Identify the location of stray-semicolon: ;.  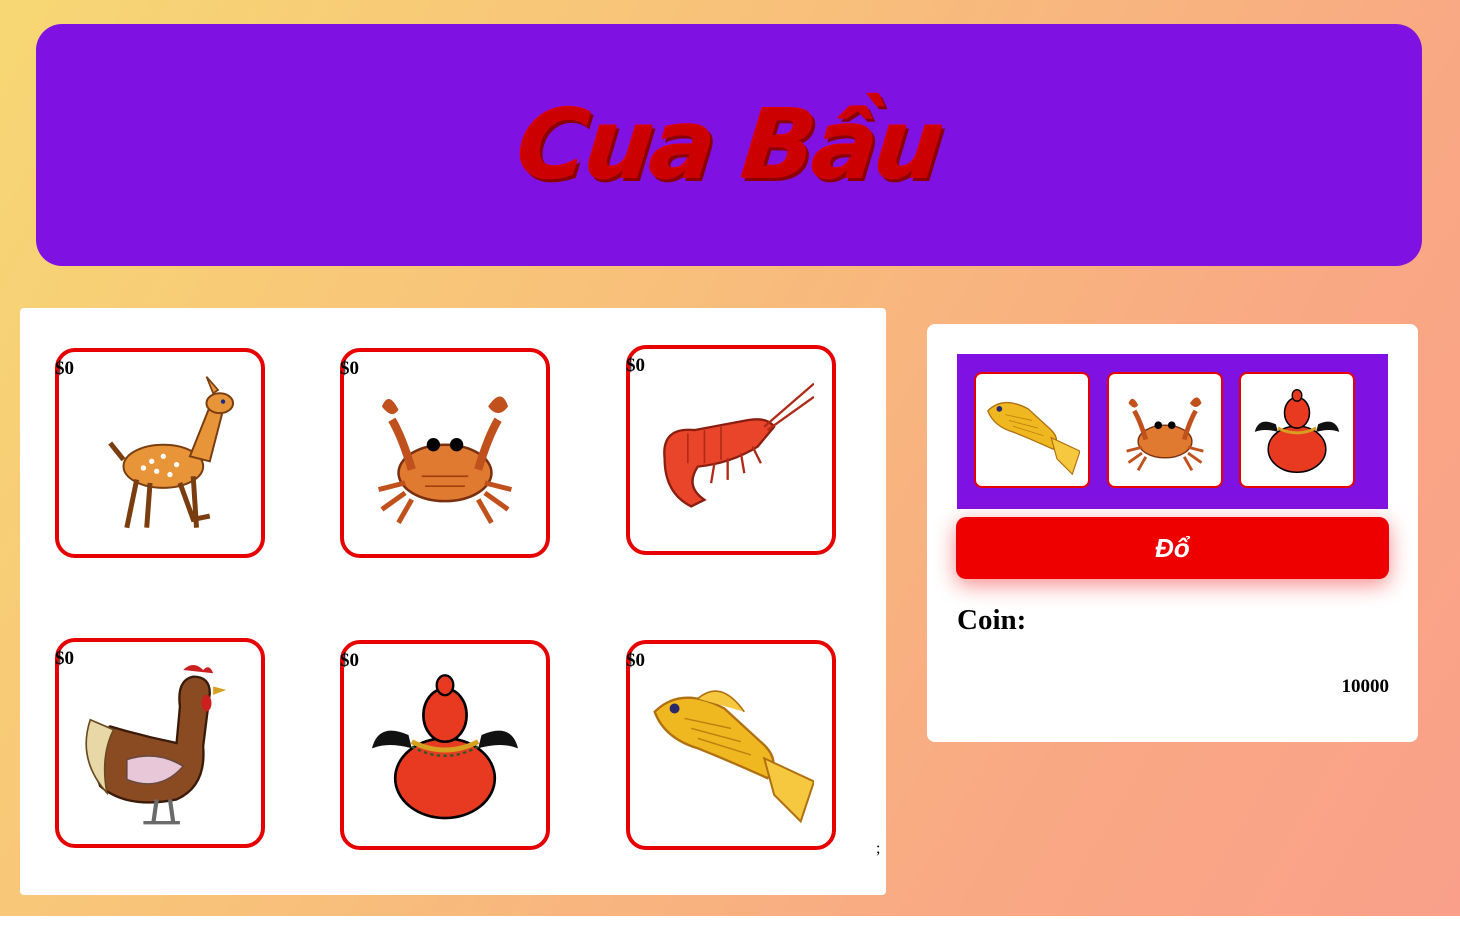
(878, 848).